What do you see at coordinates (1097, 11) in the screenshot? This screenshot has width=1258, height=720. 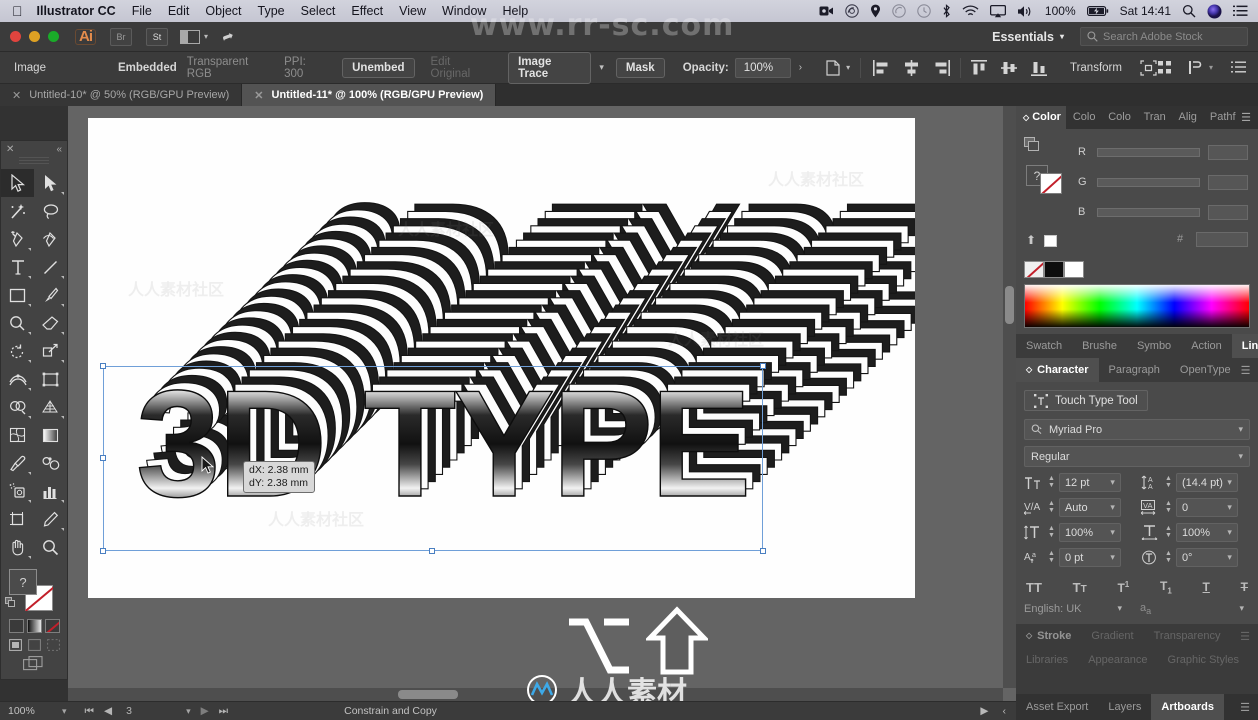 I see `battery-charging-icon` at bounding box center [1097, 11].